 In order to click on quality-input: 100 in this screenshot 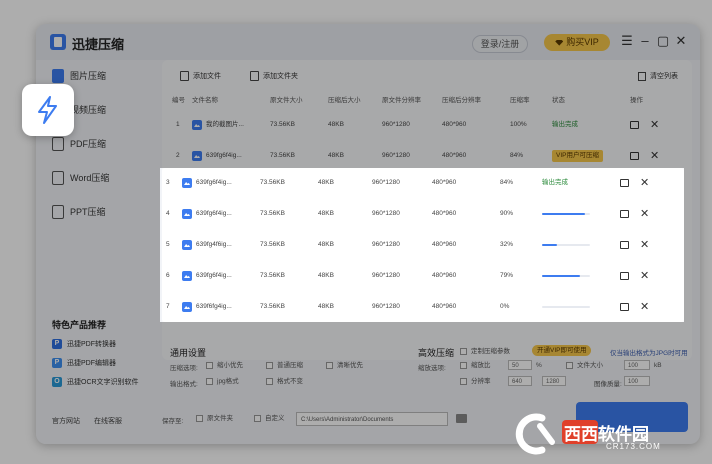, I will do `click(637, 381)`.